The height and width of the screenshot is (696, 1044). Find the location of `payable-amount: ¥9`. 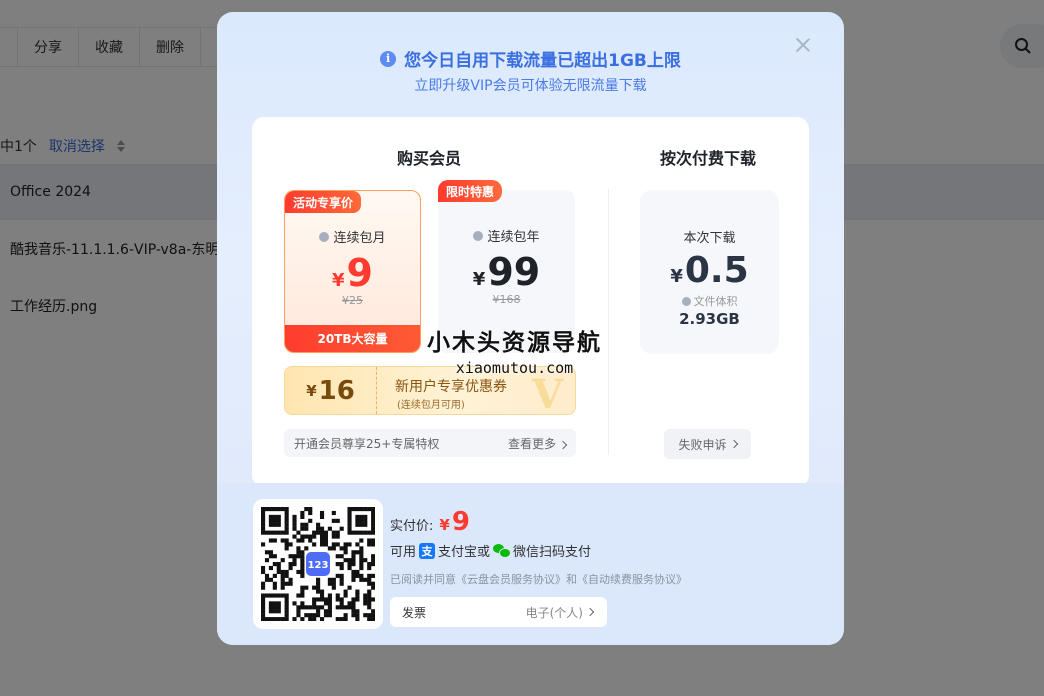

payable-amount: ¥9 is located at coordinates (454, 522).